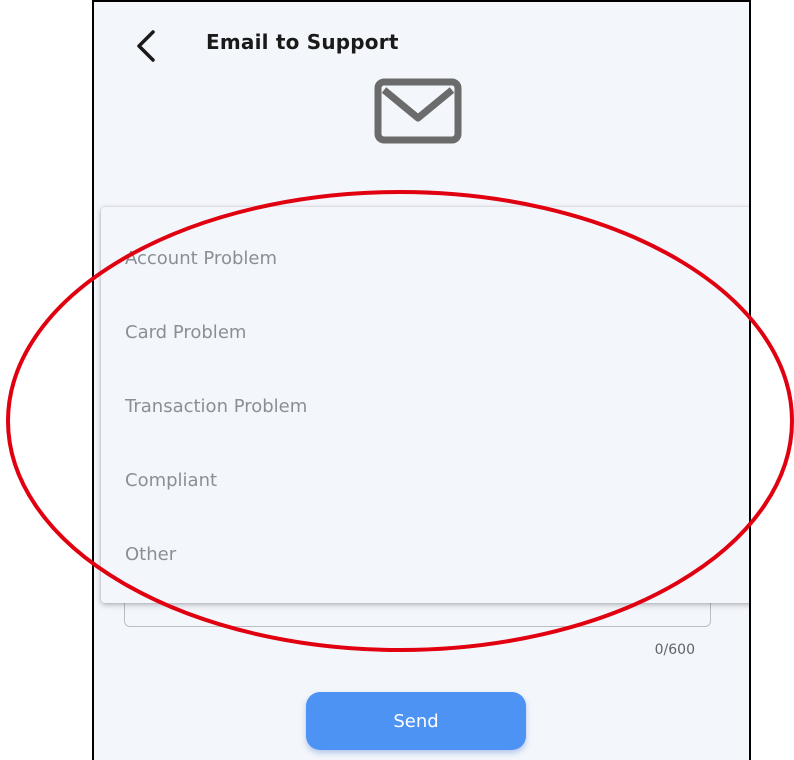  I want to click on dropdown-option-account-problem: Account Problem, so click(425, 251).